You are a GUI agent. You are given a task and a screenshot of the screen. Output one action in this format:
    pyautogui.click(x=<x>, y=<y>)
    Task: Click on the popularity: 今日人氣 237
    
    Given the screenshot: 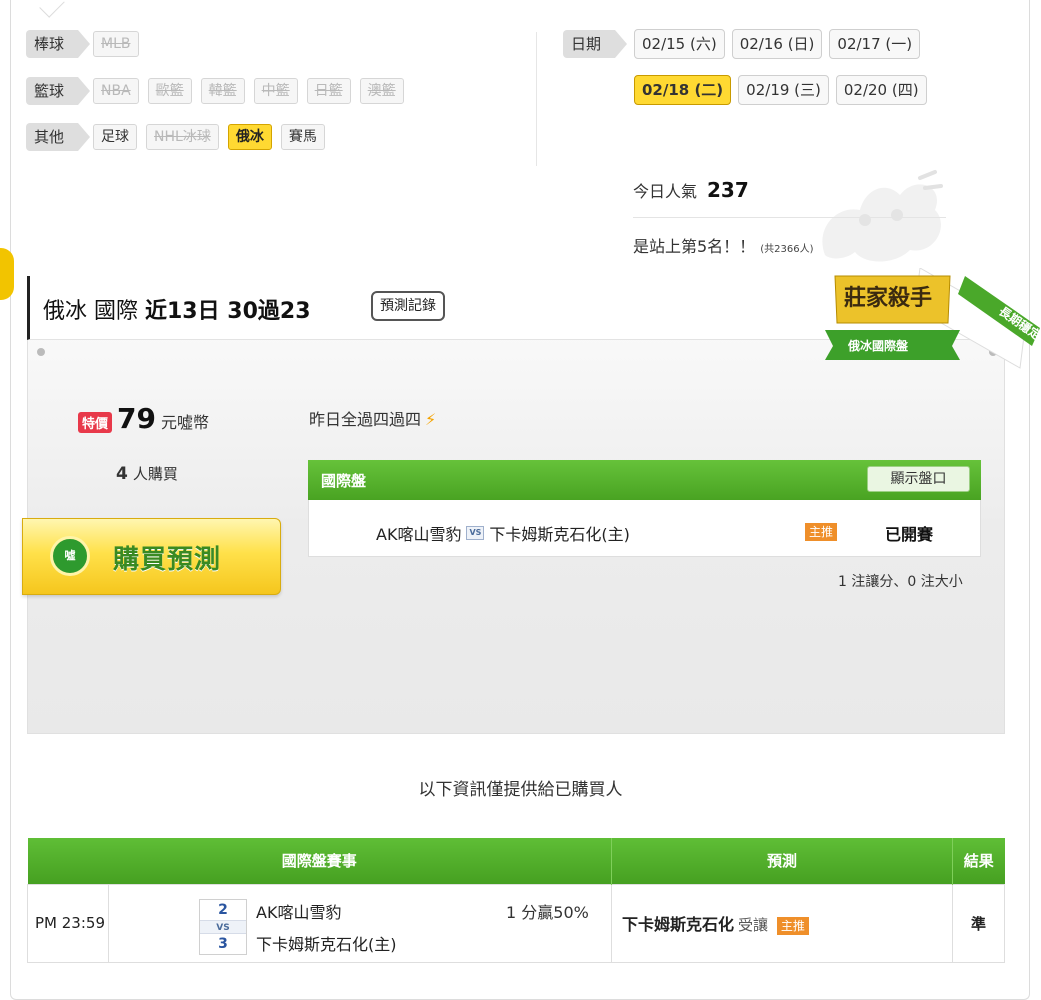 What is the action you would take?
    pyautogui.click(x=691, y=190)
    